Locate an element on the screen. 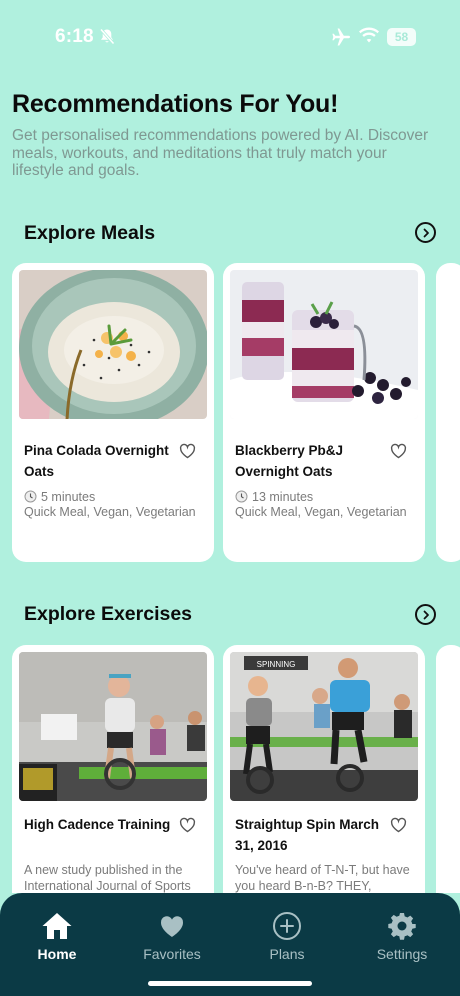 The height and width of the screenshot is (996, 460). exercises-section-title: Explore Exercises is located at coordinates (108, 614).